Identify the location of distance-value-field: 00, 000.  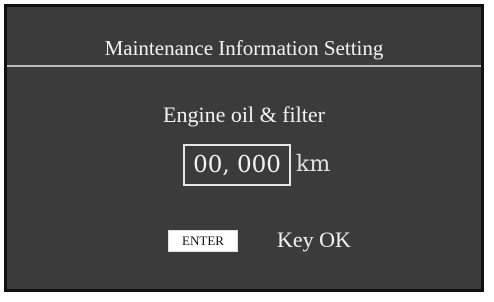
(237, 165).